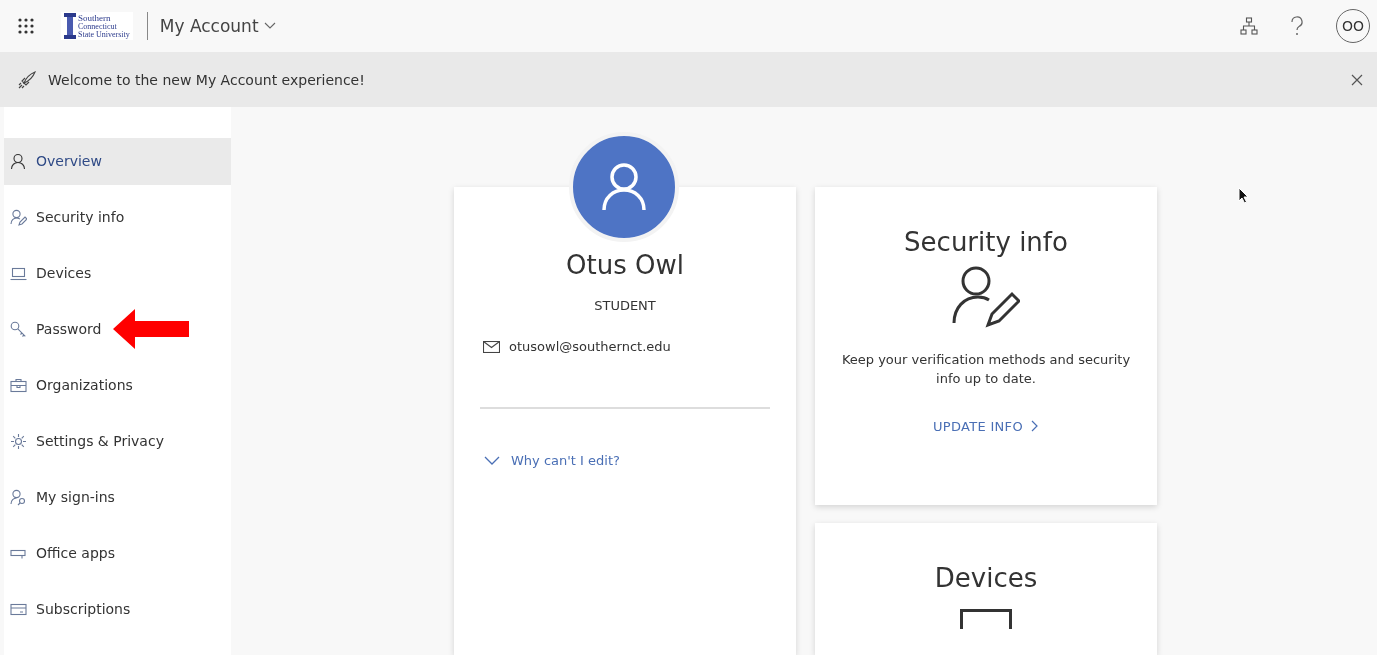  Describe the element at coordinates (95, 18) in the screenshot. I see `logo-text: Southern` at that location.